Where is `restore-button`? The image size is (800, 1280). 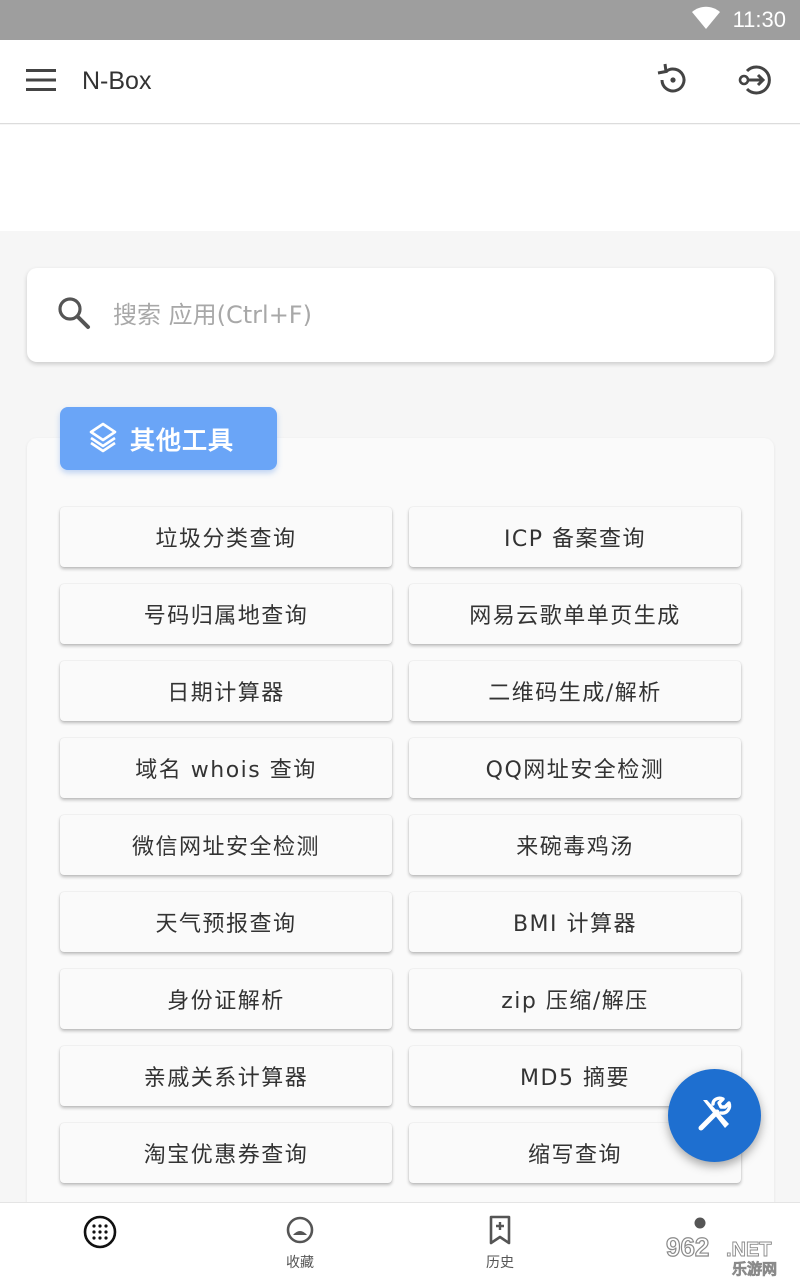
restore-button is located at coordinates (672, 82).